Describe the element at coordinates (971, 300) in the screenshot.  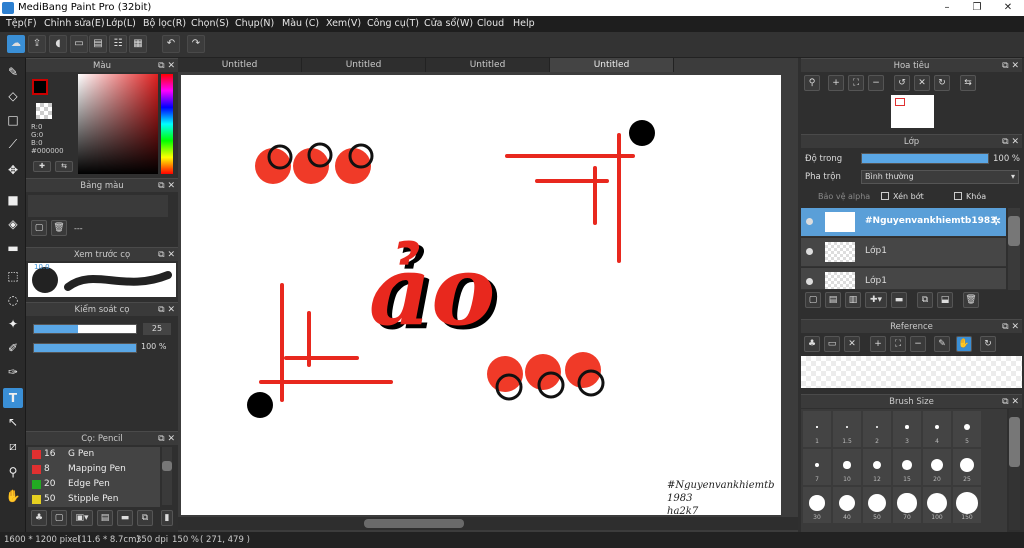
I see `delete-layer-icon: 🗑` at that location.